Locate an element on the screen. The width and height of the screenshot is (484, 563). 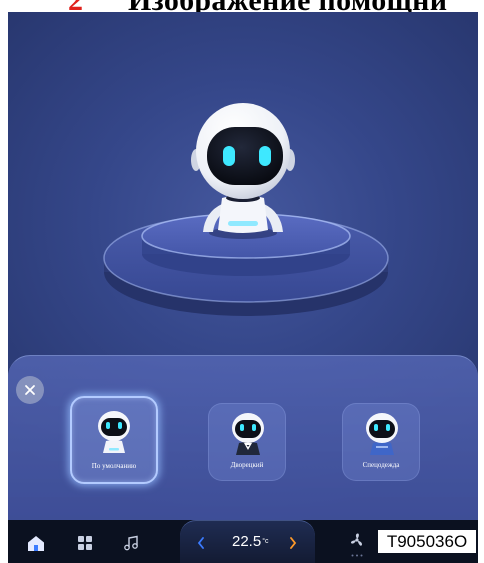
avatar-option-default: По умолчанию is located at coordinates (114, 440).